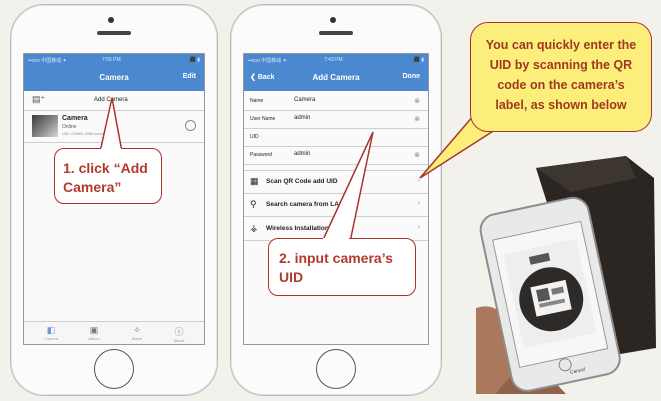 Image resolution: width=661 pixels, height=401 pixels. Describe the element at coordinates (336, 239) in the screenshot. I see `step2-seam` at that location.